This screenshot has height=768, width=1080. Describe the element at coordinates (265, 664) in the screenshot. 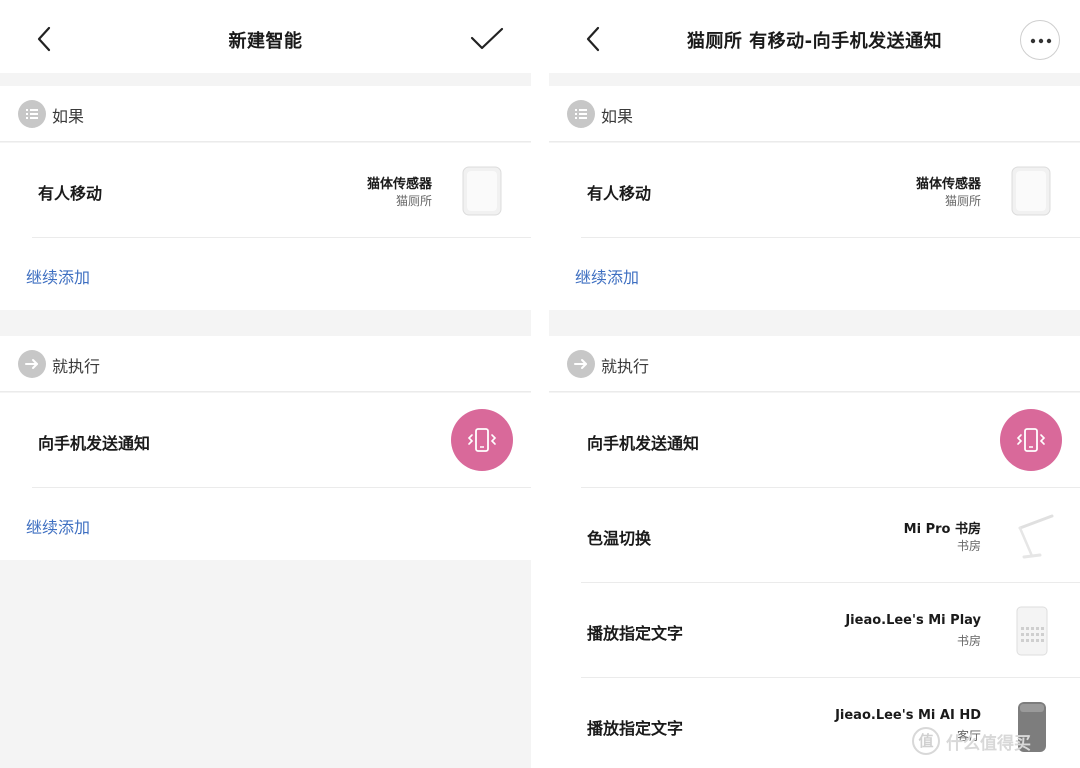

I see `empty-area` at that location.